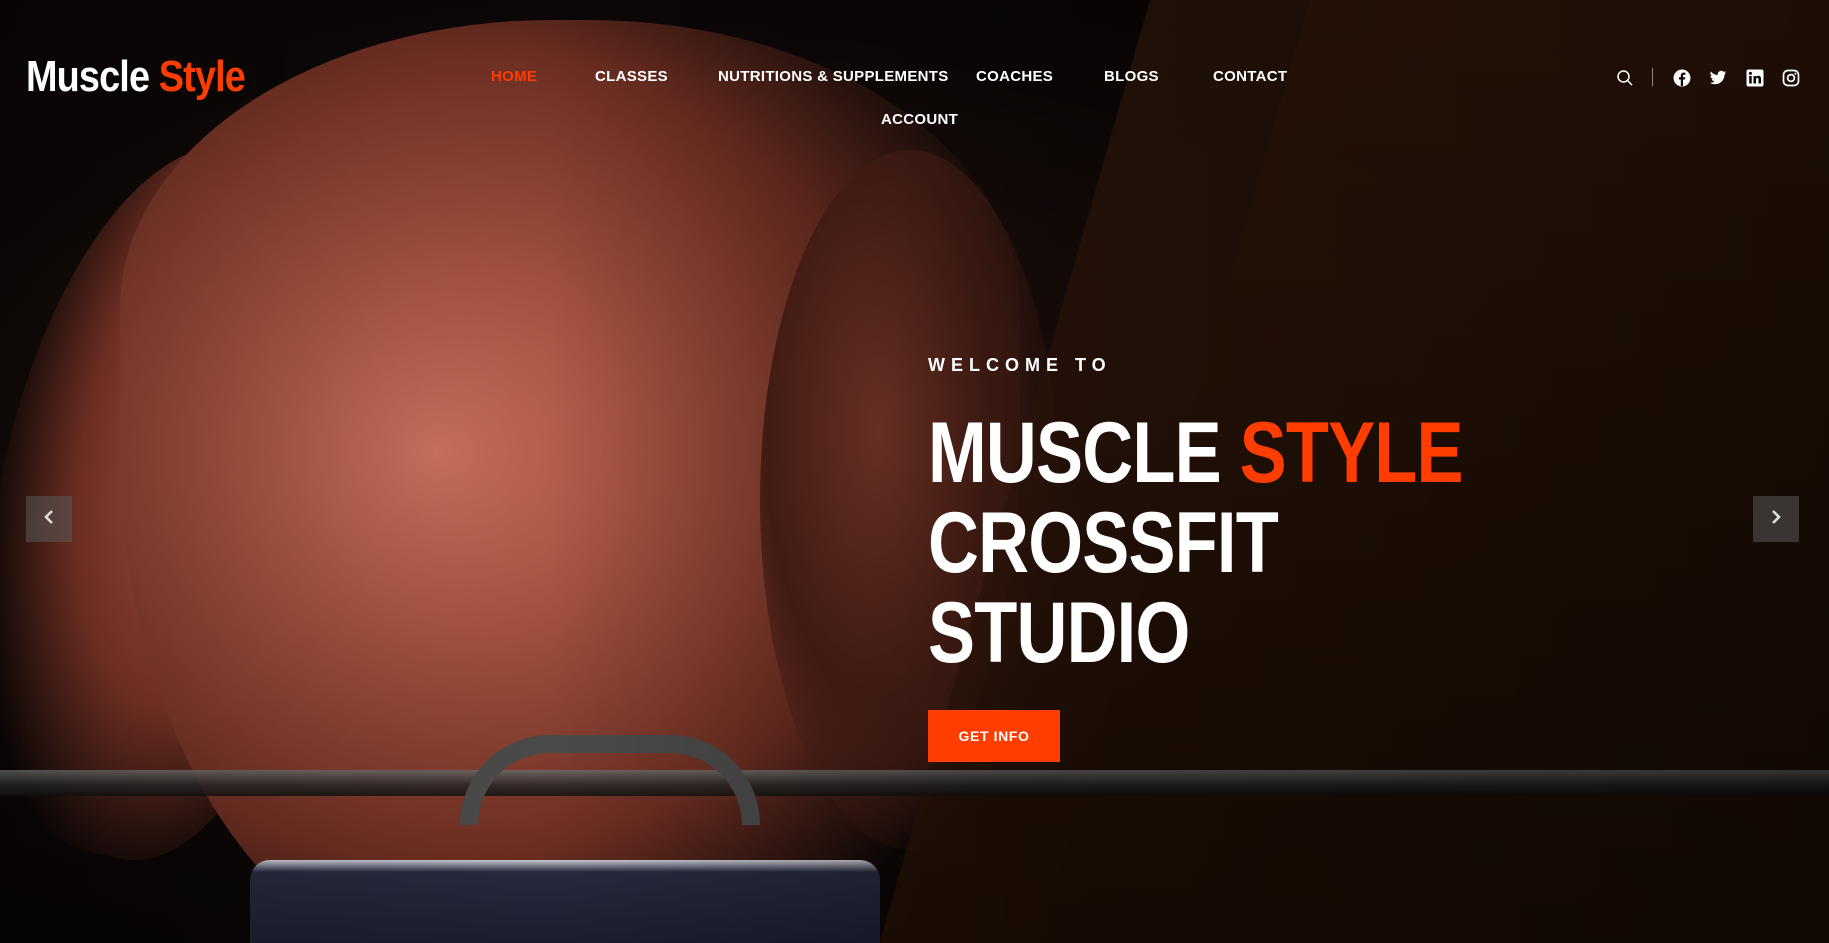 Image resolution: width=1829 pixels, height=943 pixels. What do you see at coordinates (1014, 76) in the screenshot?
I see `nav-item-coaches: COACHES` at bounding box center [1014, 76].